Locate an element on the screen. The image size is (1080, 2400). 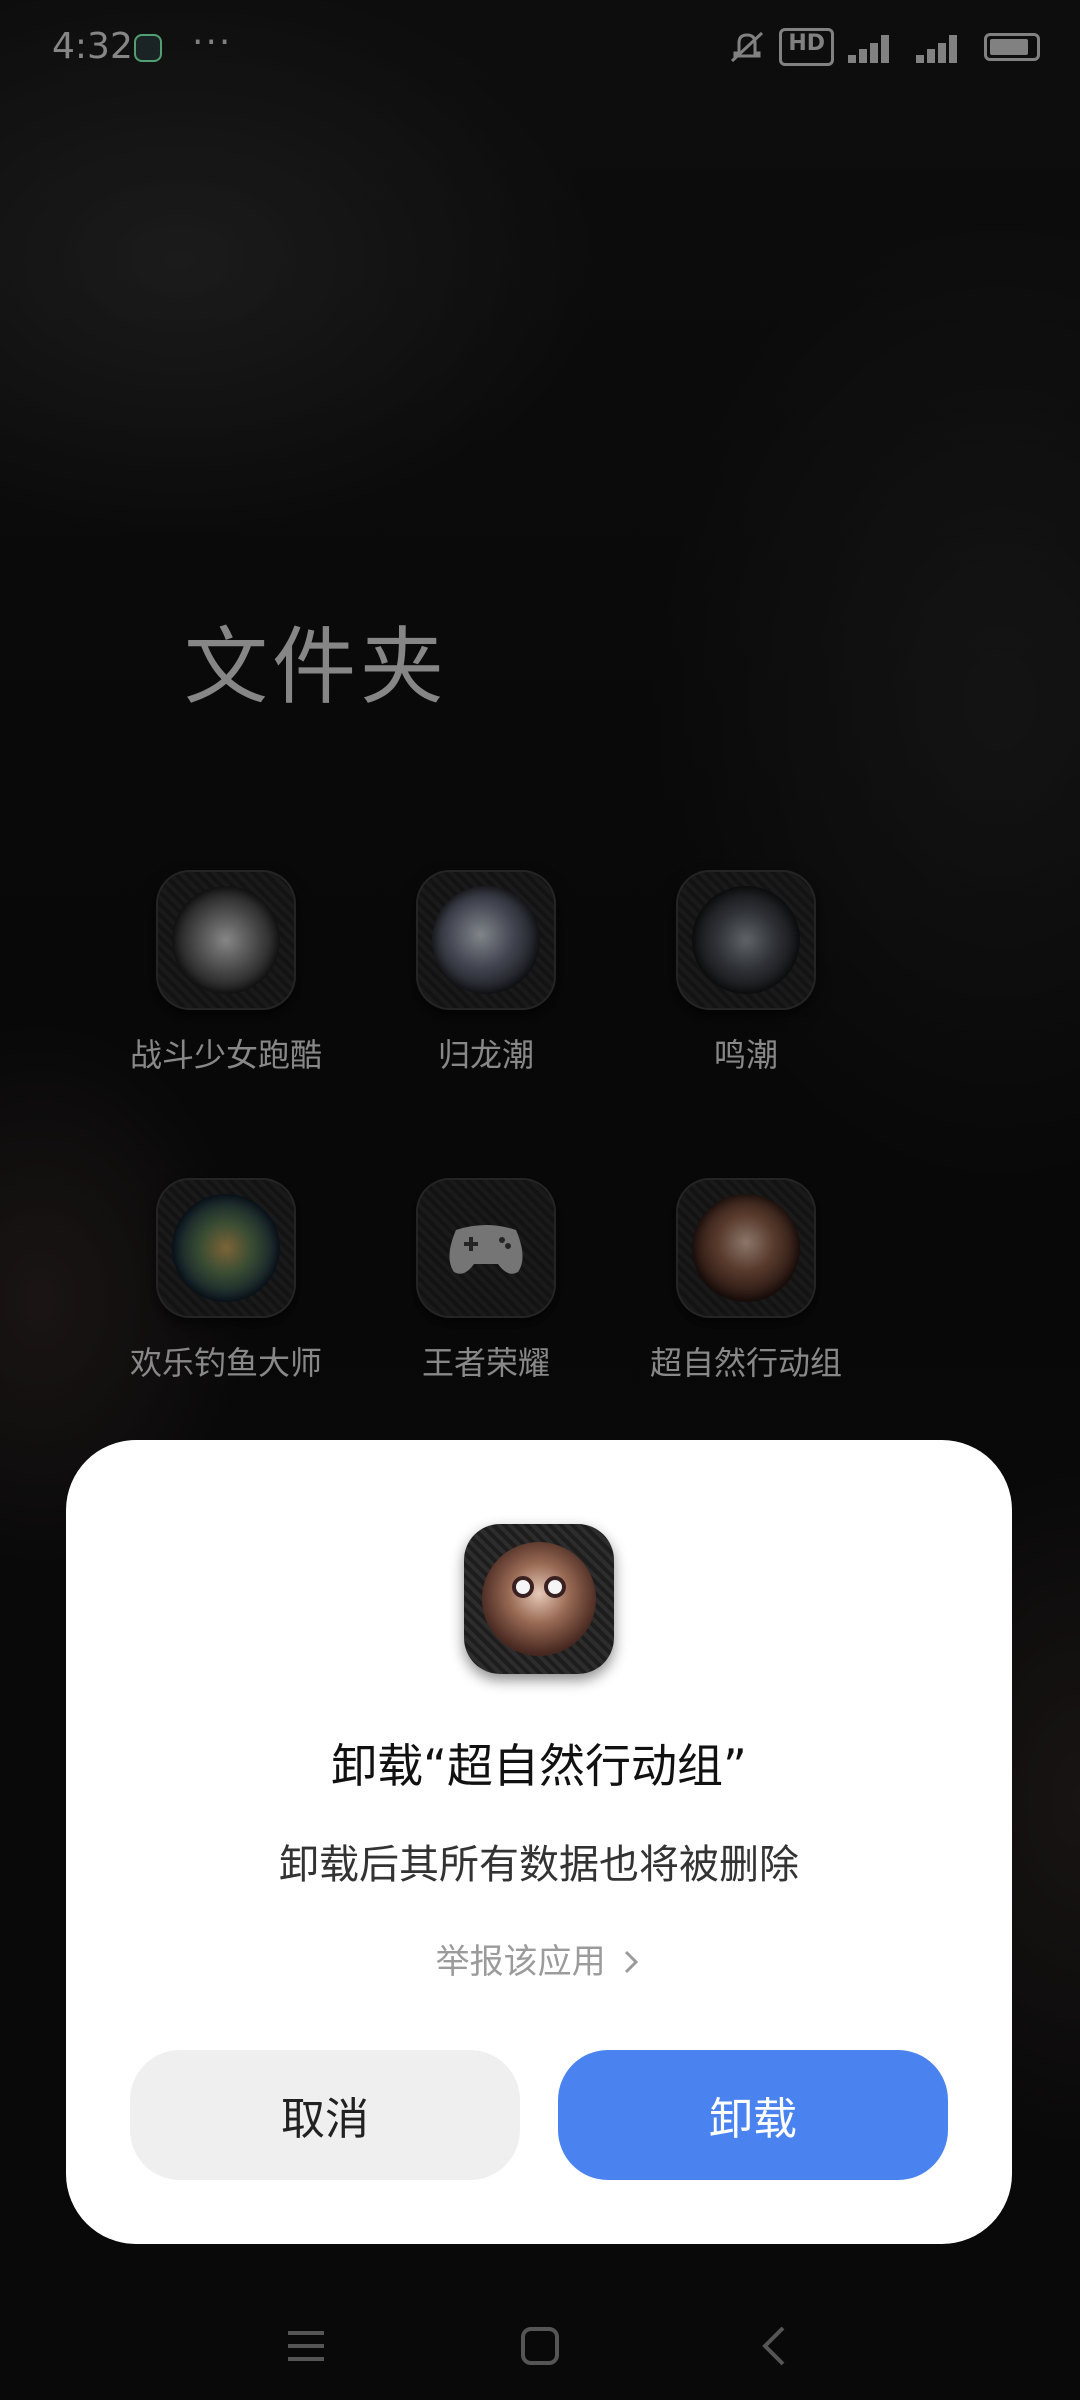
chevron-right-icon is located at coordinates (632, 1962).